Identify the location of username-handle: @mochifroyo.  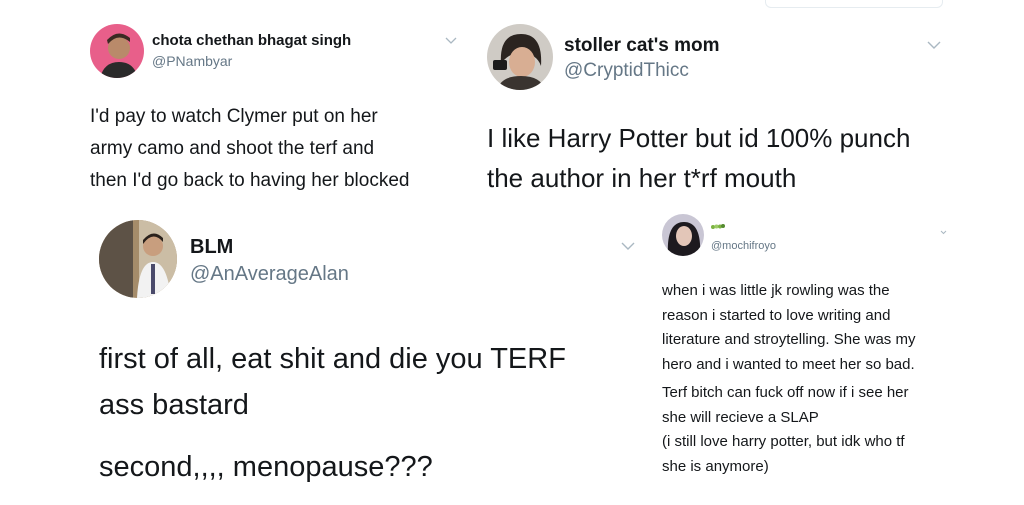
(743, 246).